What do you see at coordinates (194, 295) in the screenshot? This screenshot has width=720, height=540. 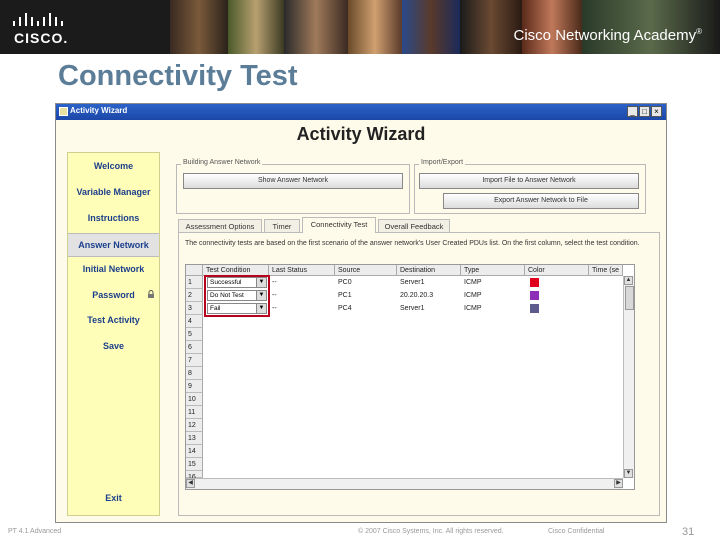 I see `row-number: 2` at bounding box center [194, 295].